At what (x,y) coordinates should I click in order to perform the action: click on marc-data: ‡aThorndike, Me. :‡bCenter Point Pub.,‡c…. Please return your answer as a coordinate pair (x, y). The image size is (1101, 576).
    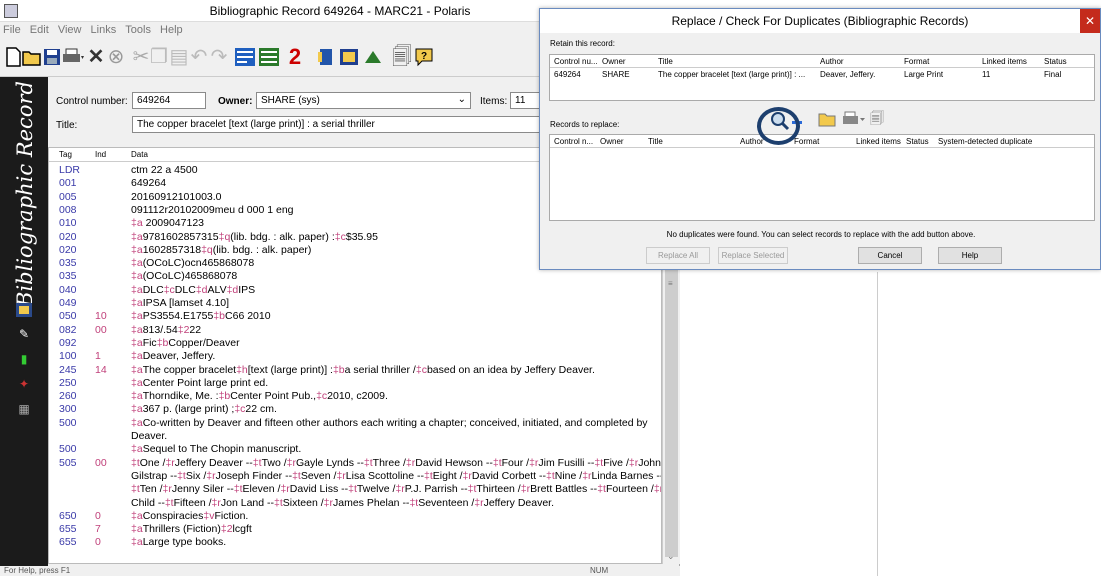
    Looking at the image, I should click on (259, 396).